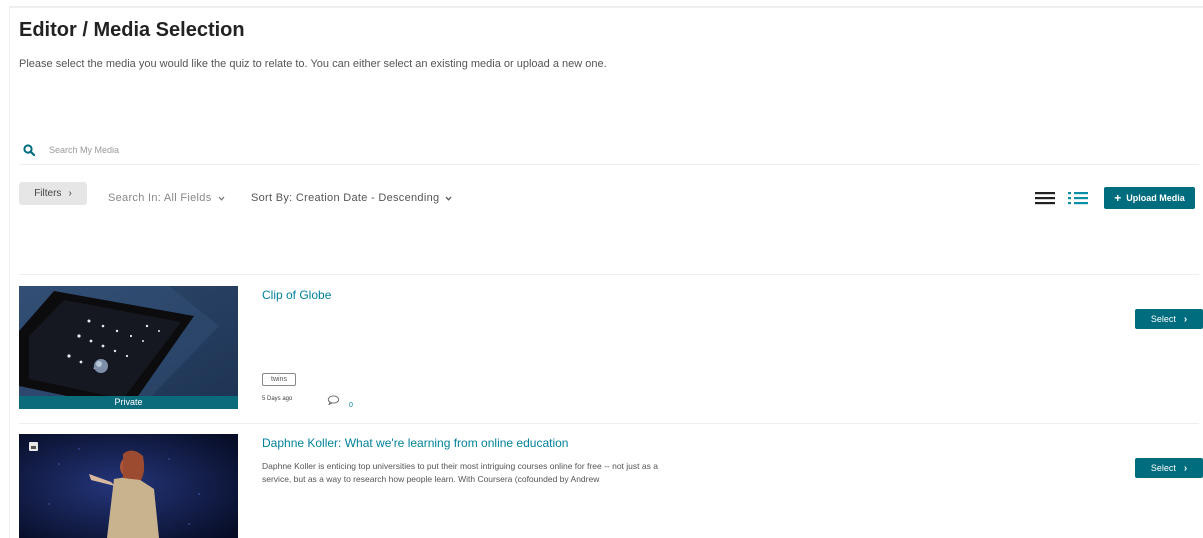 This screenshot has height=538, width=1203. Describe the element at coordinates (277, 399) in the screenshot. I see `media-date: 5 Days ago` at that location.